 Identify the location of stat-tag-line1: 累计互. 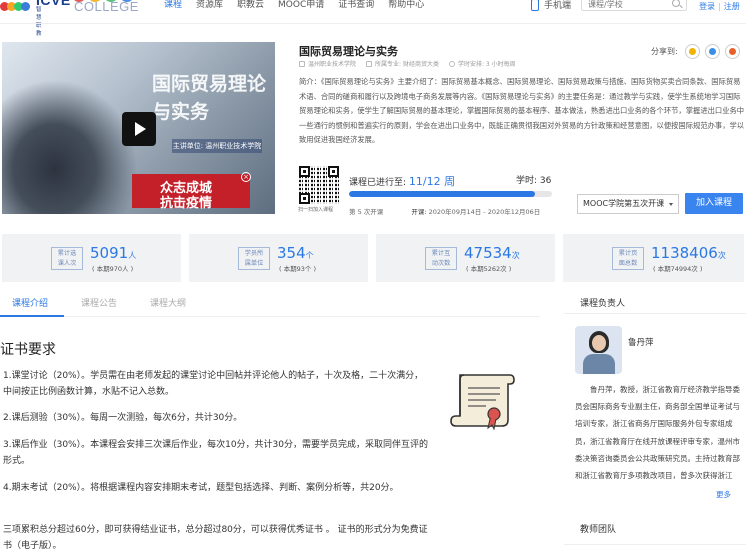
(441, 253).